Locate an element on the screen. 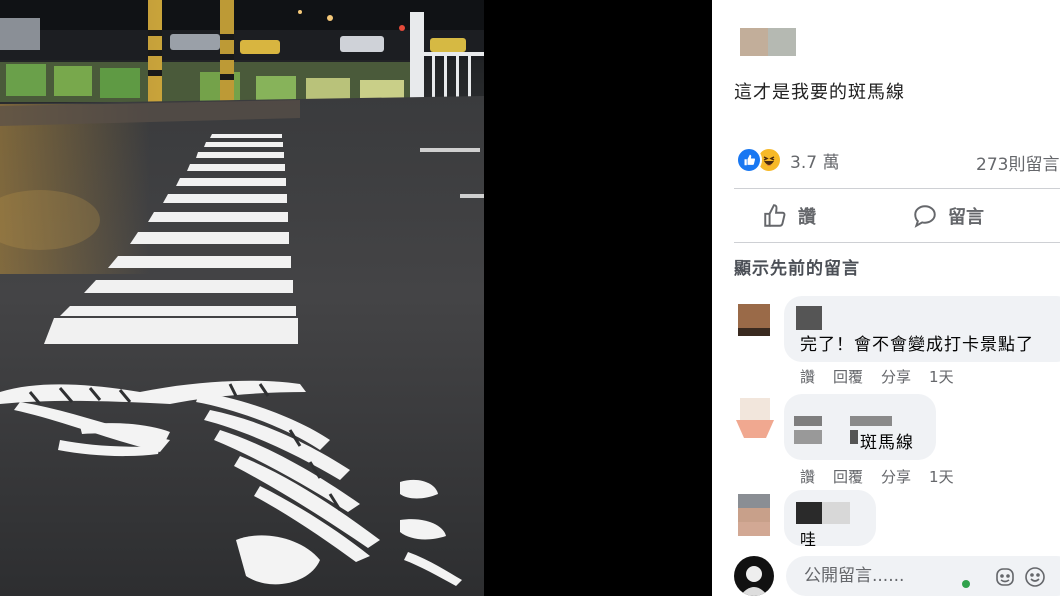 The image size is (1060, 596). thumbs-up-icon is located at coordinates (775, 215).